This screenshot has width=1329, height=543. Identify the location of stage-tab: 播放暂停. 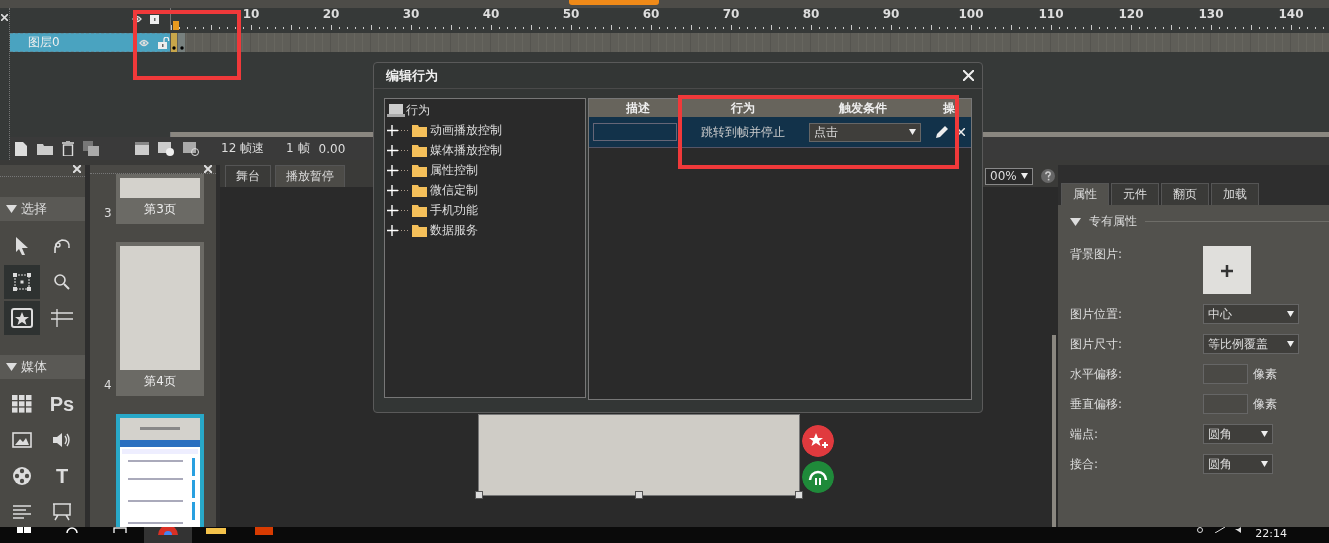
(310, 176).